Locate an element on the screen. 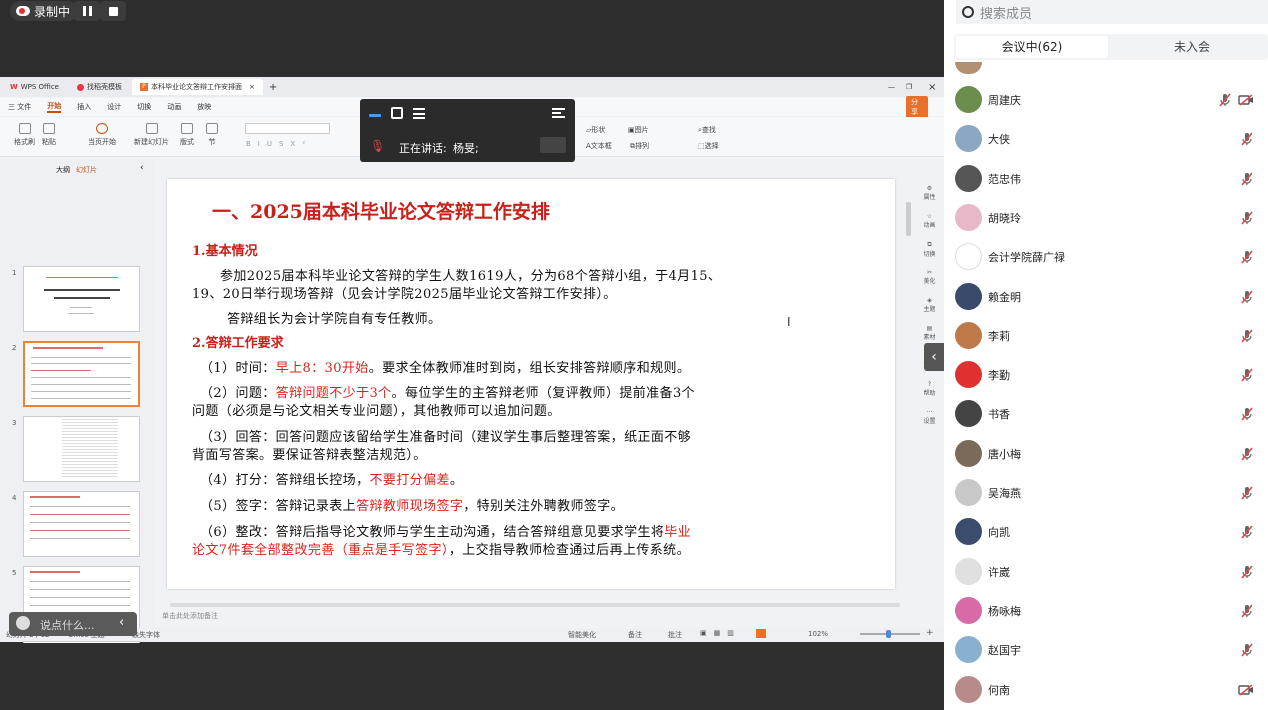 Image resolution: width=1268 pixels, height=710 pixels. member-row: 赖金明 is located at coordinates (1106, 296).